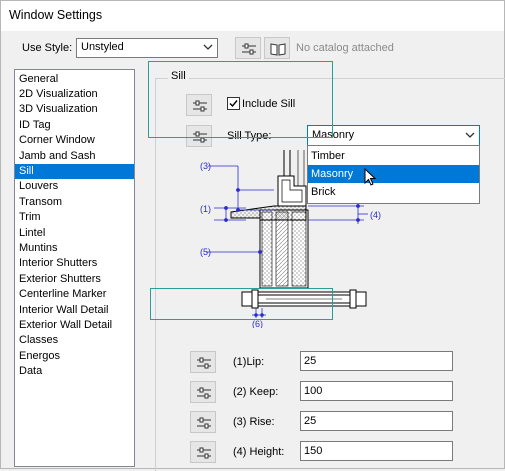 This screenshot has height=471, width=505. I want to click on category-item-sill: Sill, so click(74, 171).